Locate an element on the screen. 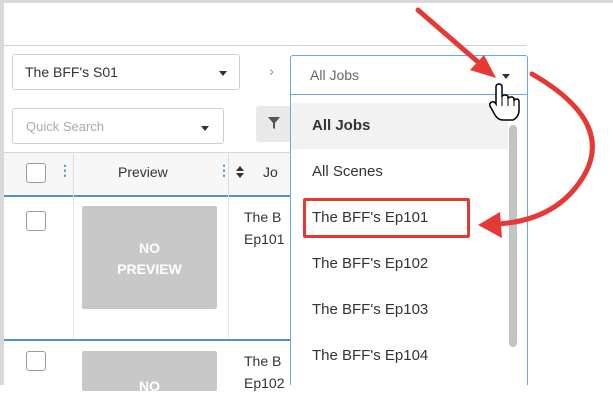 The height and width of the screenshot is (396, 613). chevron-right-icon: › is located at coordinates (271, 71).